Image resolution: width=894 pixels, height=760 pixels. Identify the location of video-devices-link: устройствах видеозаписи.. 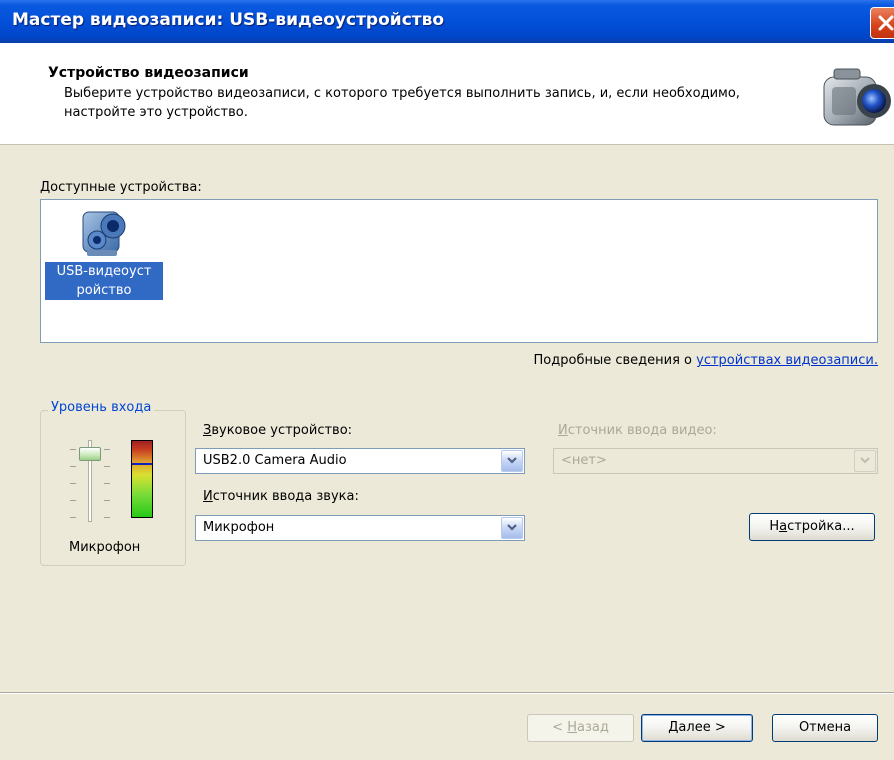
(787, 360).